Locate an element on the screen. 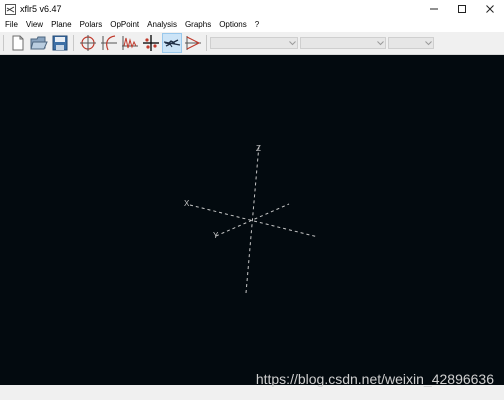 Image resolution: width=504 pixels, height=400 pixels. menu-plane: Plane is located at coordinates (61, 25).